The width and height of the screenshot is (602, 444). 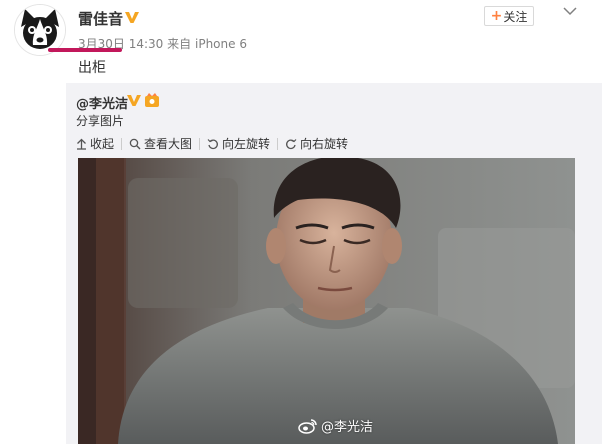 I want to click on rotate-left-icon, so click(x=212, y=143).